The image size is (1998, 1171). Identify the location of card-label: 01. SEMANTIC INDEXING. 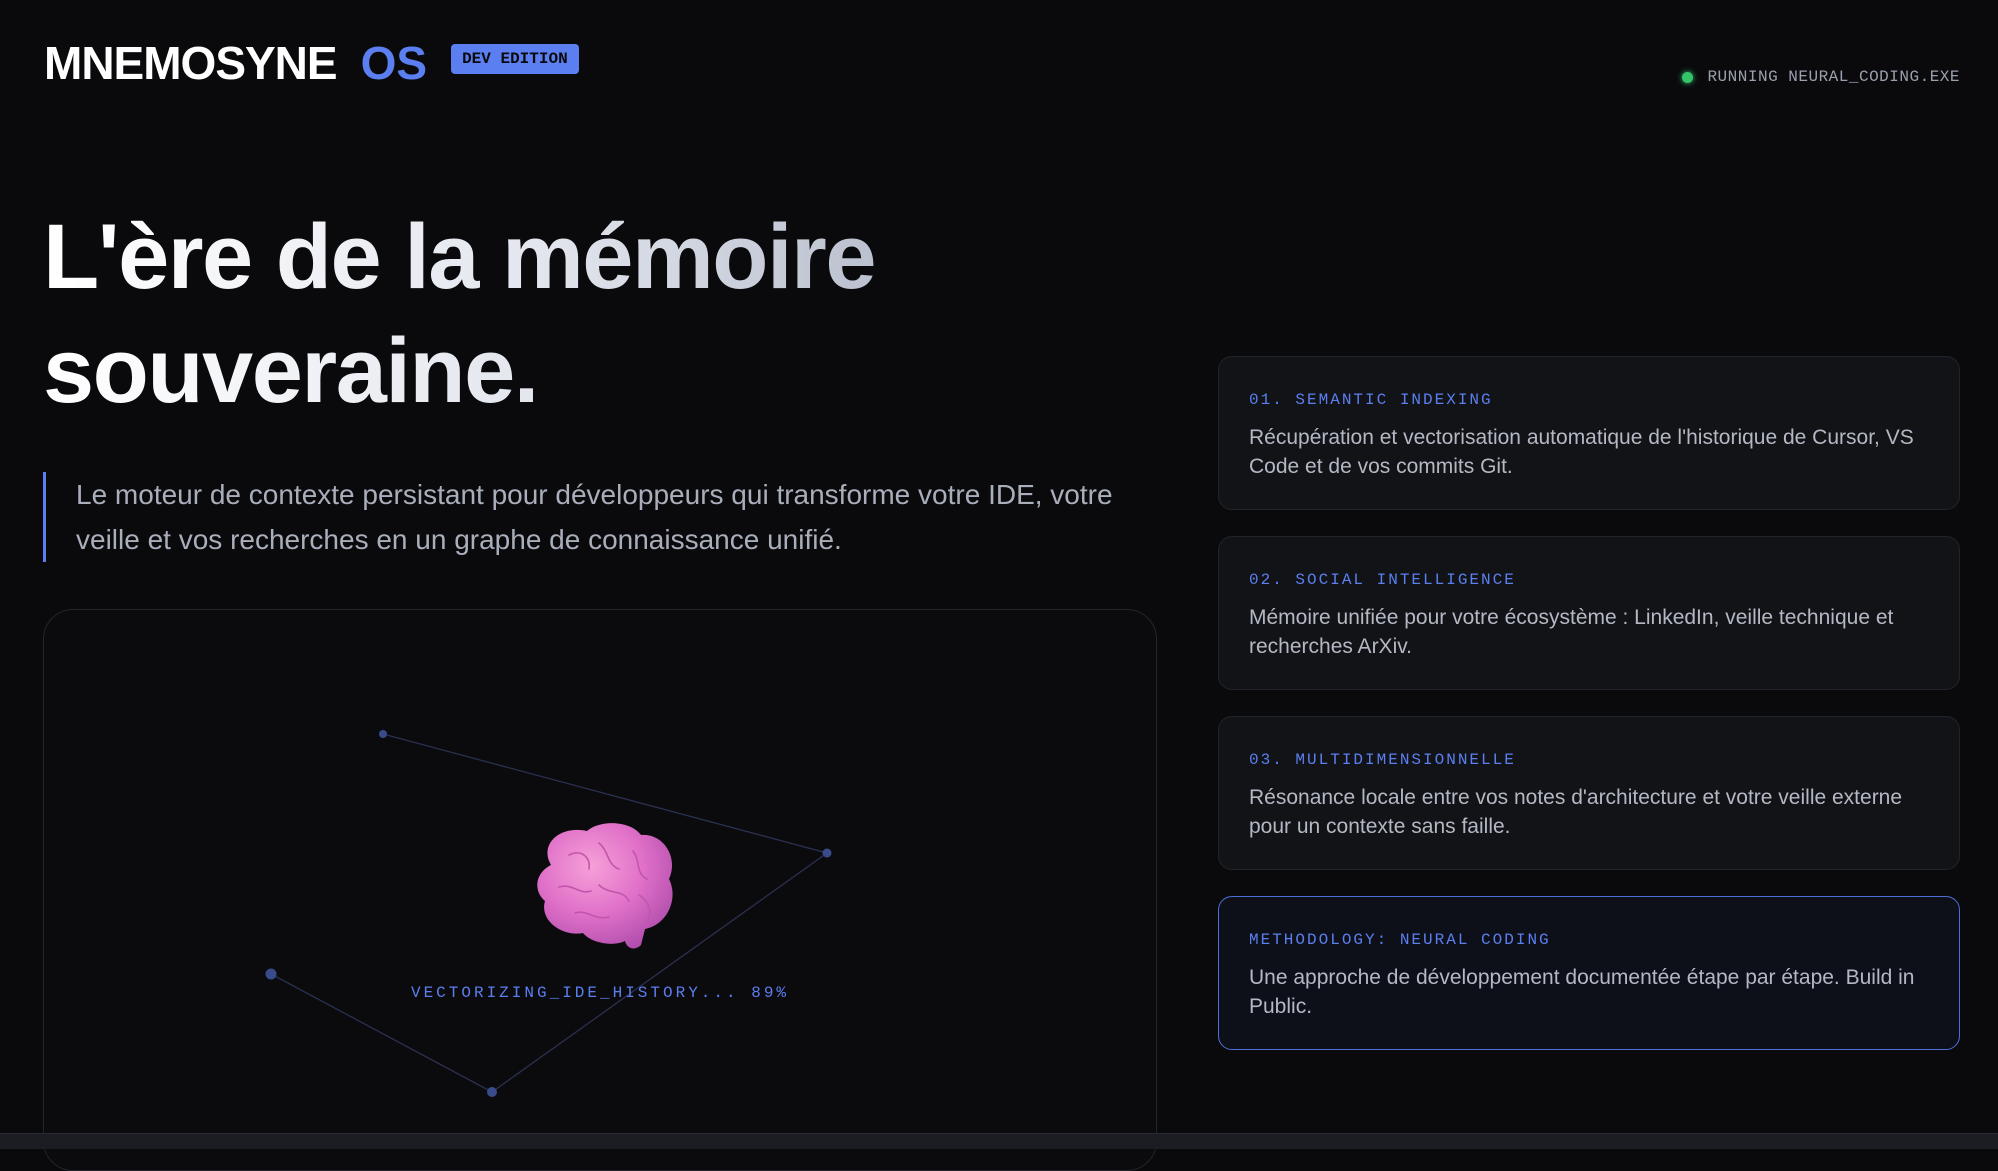
(1371, 400).